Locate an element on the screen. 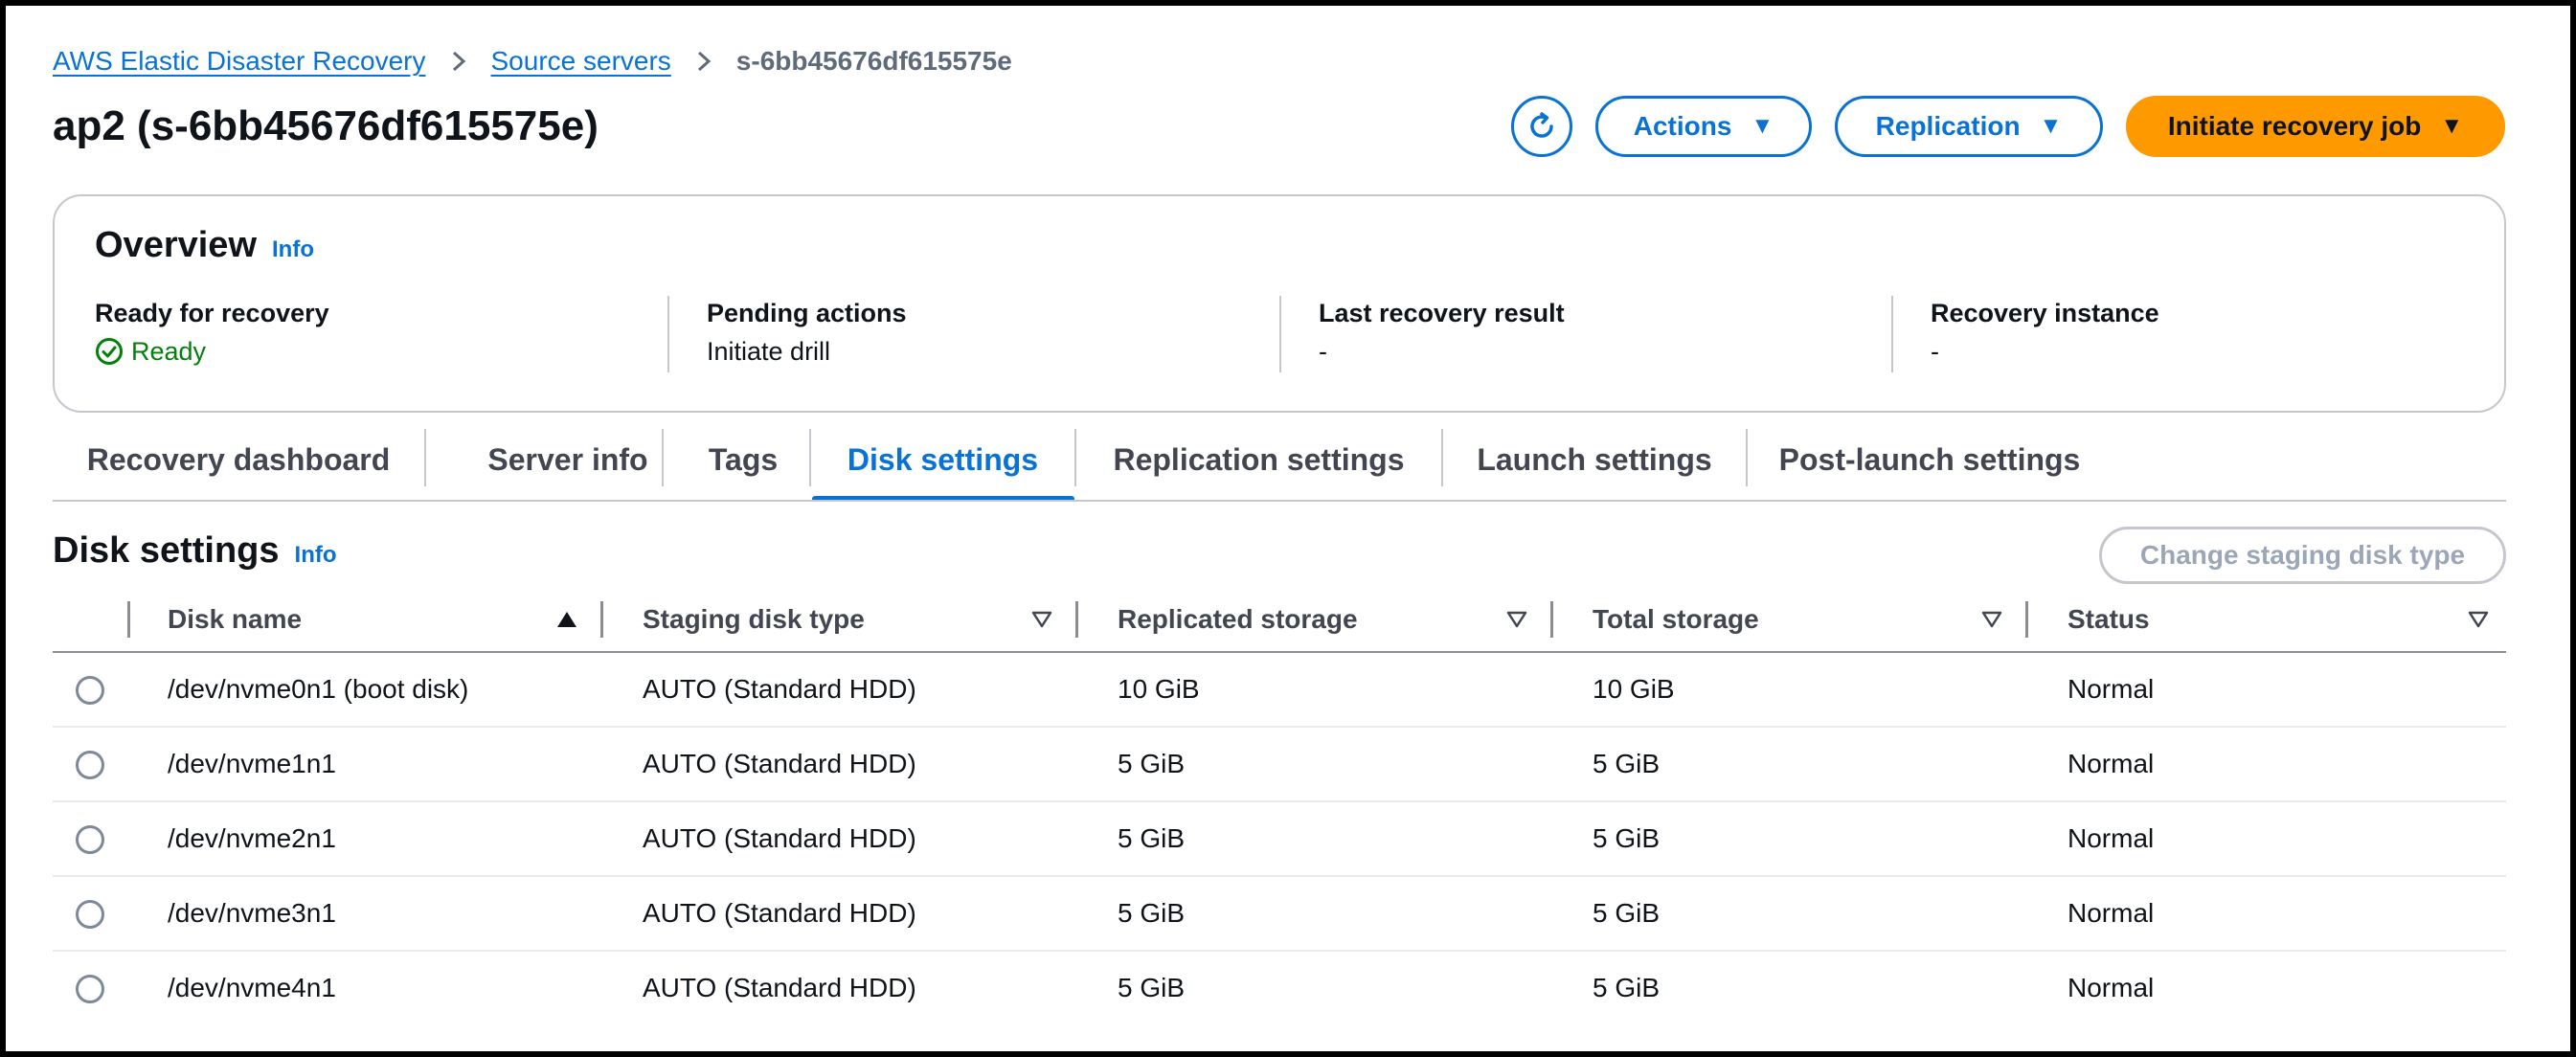 The height and width of the screenshot is (1057, 2576). overview-label: Last recovery result is located at coordinates (1442, 313).